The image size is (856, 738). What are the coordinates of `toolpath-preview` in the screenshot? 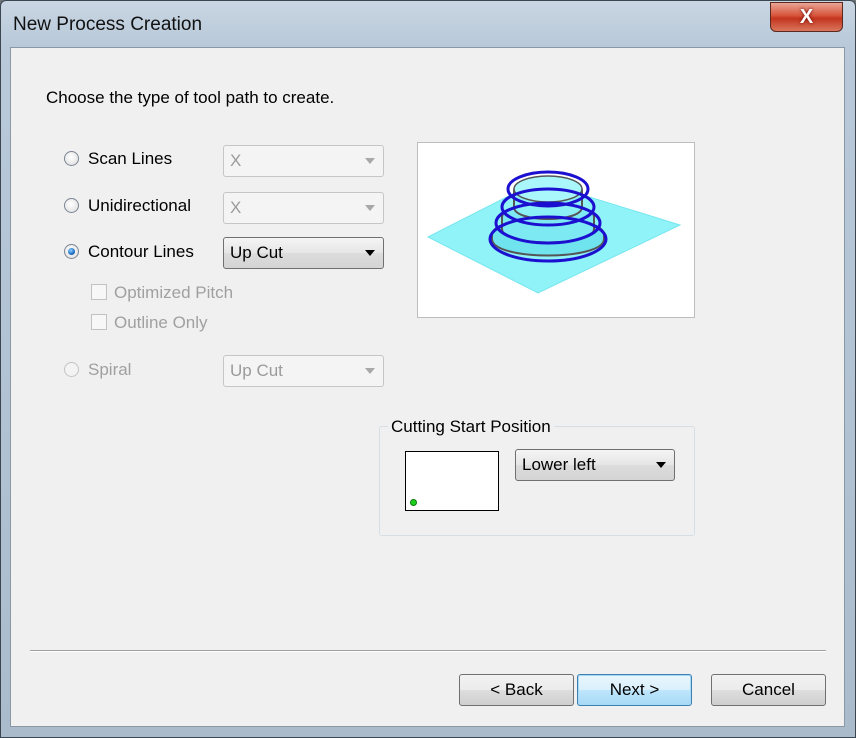 It's located at (556, 230).